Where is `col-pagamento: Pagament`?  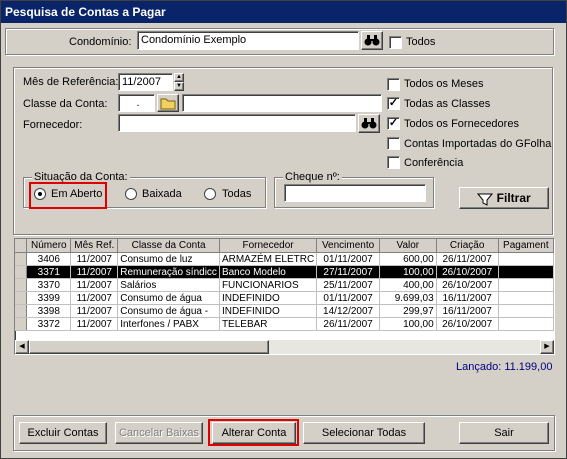 col-pagamento: Pagament is located at coordinates (526, 246).